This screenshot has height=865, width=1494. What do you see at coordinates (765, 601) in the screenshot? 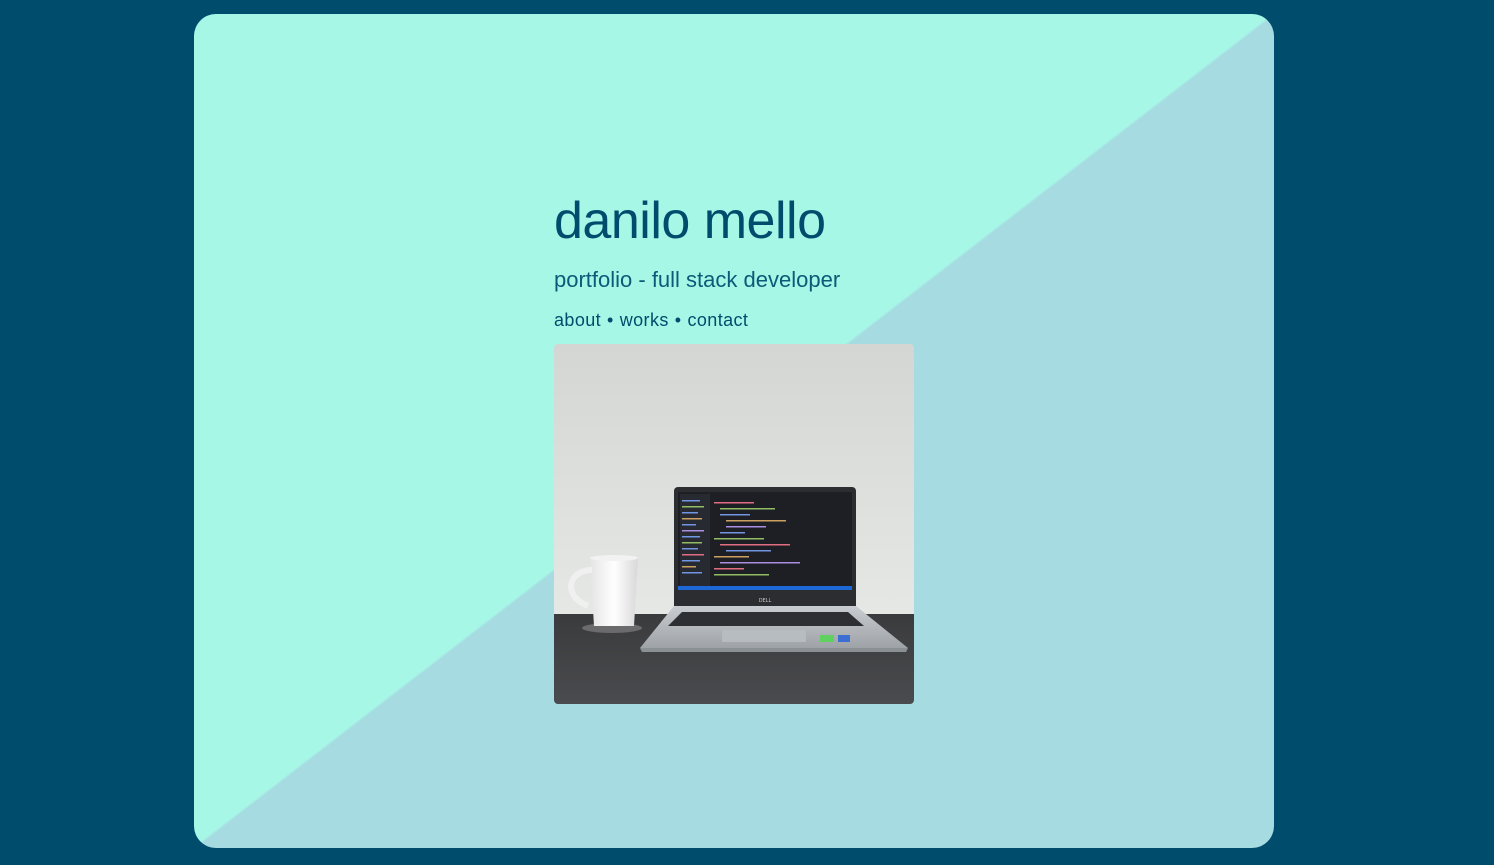
I see `svg-text: DELL` at bounding box center [765, 601].